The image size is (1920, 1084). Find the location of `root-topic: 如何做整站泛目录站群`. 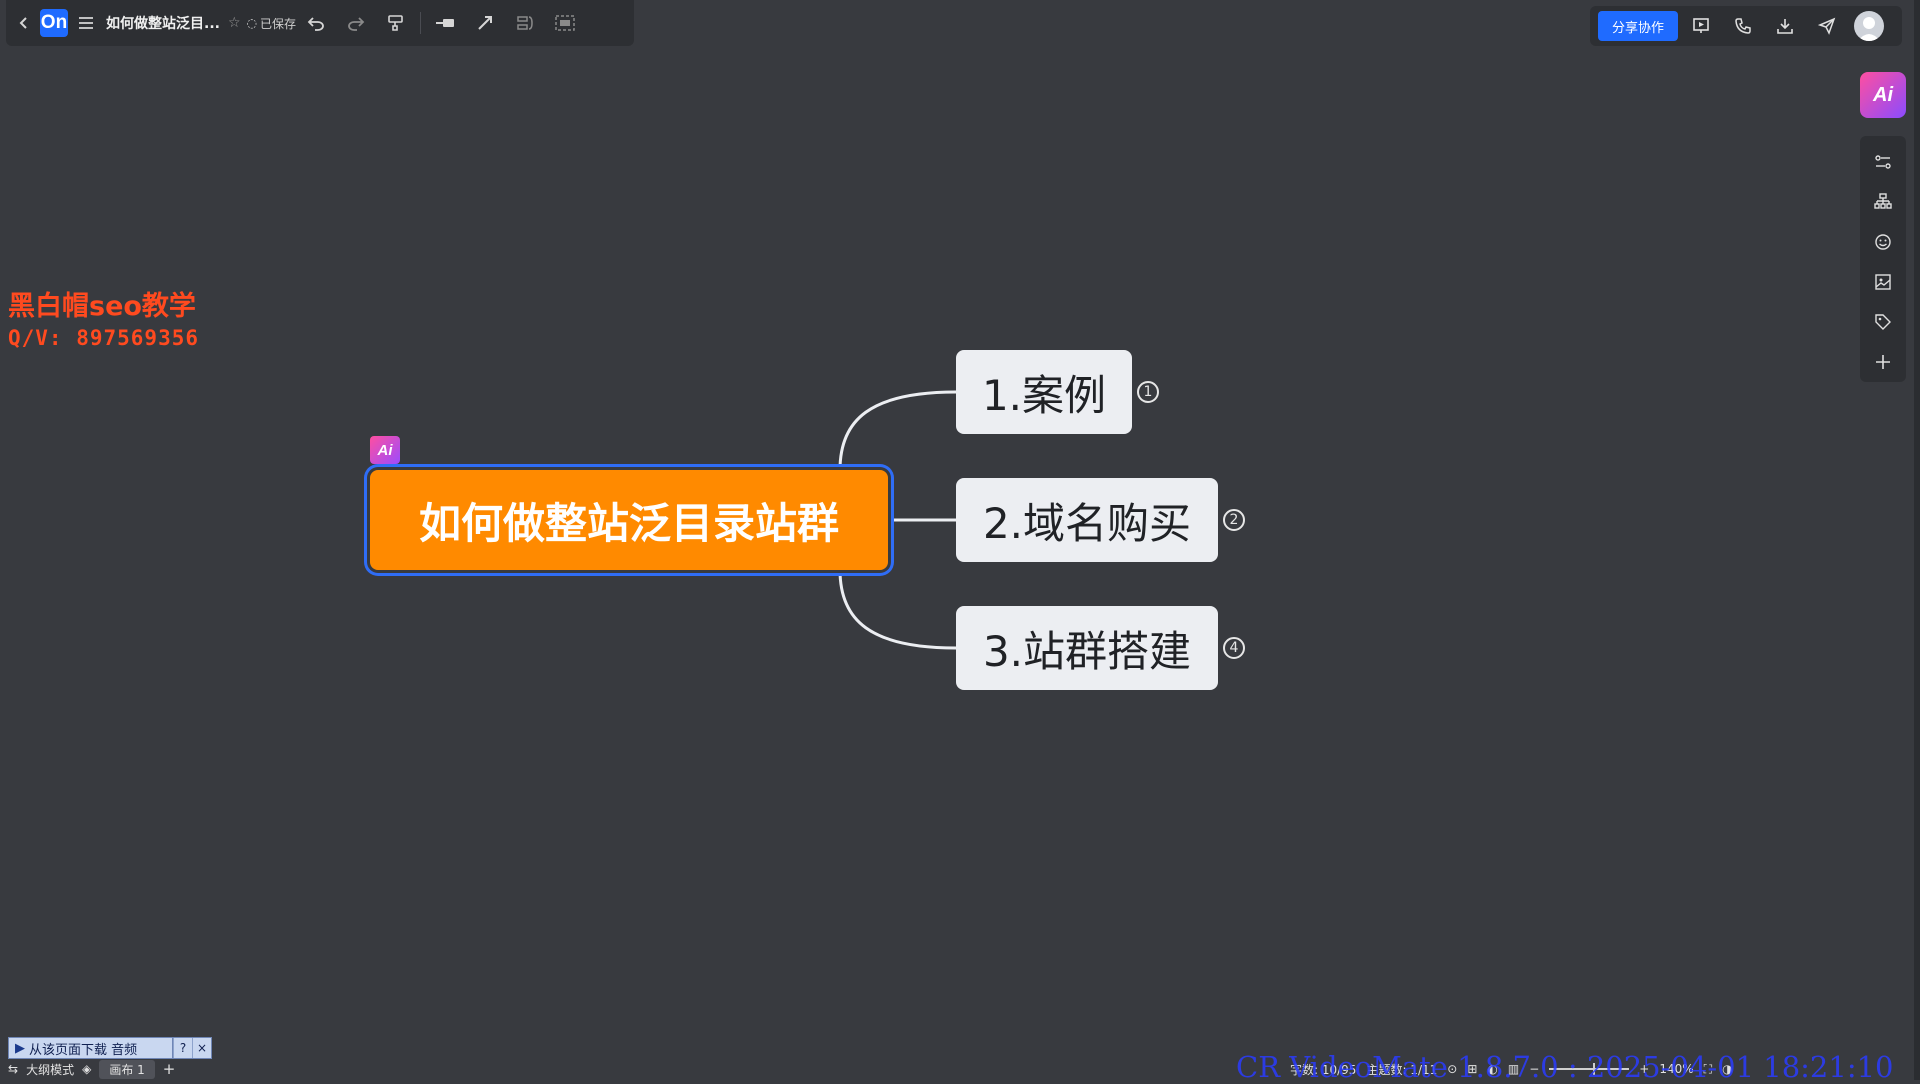

root-topic: 如何做整站泛目录站群 is located at coordinates (629, 520).